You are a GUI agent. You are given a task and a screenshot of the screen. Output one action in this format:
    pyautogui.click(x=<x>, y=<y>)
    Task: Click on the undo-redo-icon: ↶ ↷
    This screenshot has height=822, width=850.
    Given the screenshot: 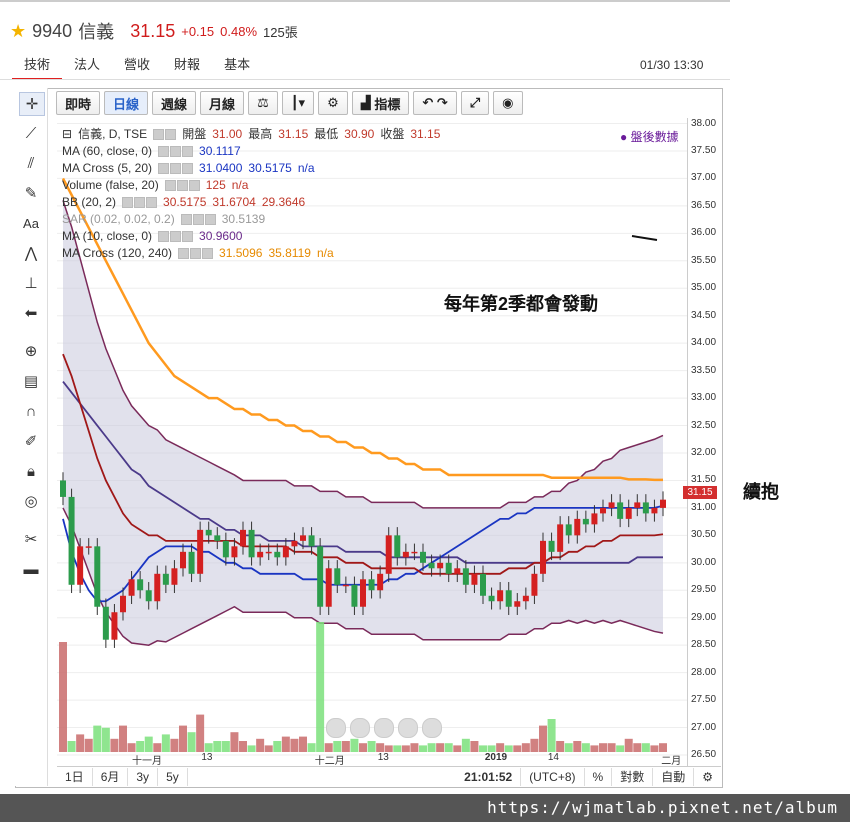 What is the action you would take?
    pyautogui.click(x=435, y=103)
    